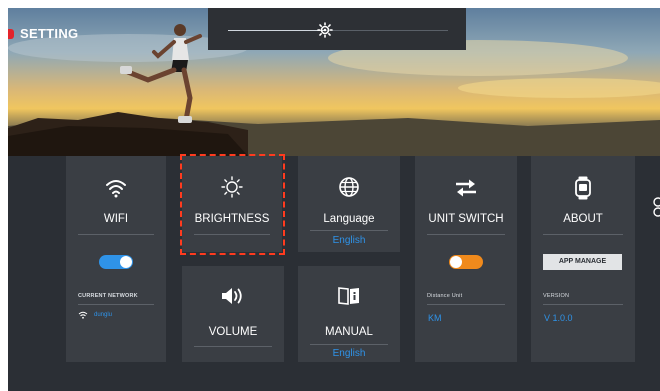  What do you see at coordinates (656, 209) in the screenshot?
I see `link-icon` at bounding box center [656, 209].